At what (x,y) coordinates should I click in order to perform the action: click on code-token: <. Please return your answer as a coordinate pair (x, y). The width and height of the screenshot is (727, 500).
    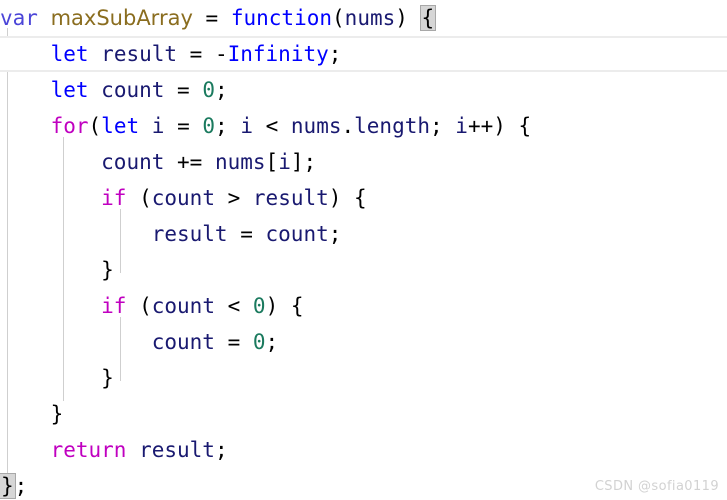
    Looking at the image, I should click on (233, 306).